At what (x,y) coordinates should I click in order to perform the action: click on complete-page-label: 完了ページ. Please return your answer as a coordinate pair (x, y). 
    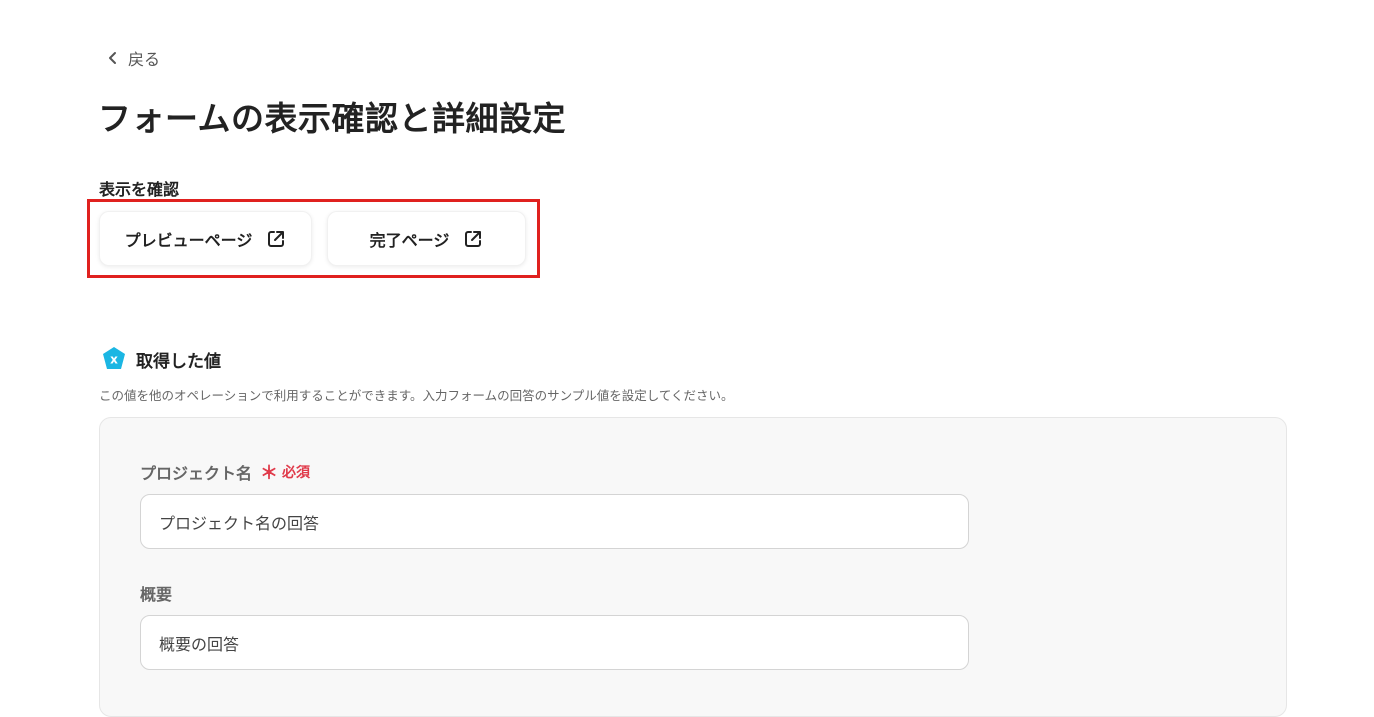
    Looking at the image, I should click on (409, 240).